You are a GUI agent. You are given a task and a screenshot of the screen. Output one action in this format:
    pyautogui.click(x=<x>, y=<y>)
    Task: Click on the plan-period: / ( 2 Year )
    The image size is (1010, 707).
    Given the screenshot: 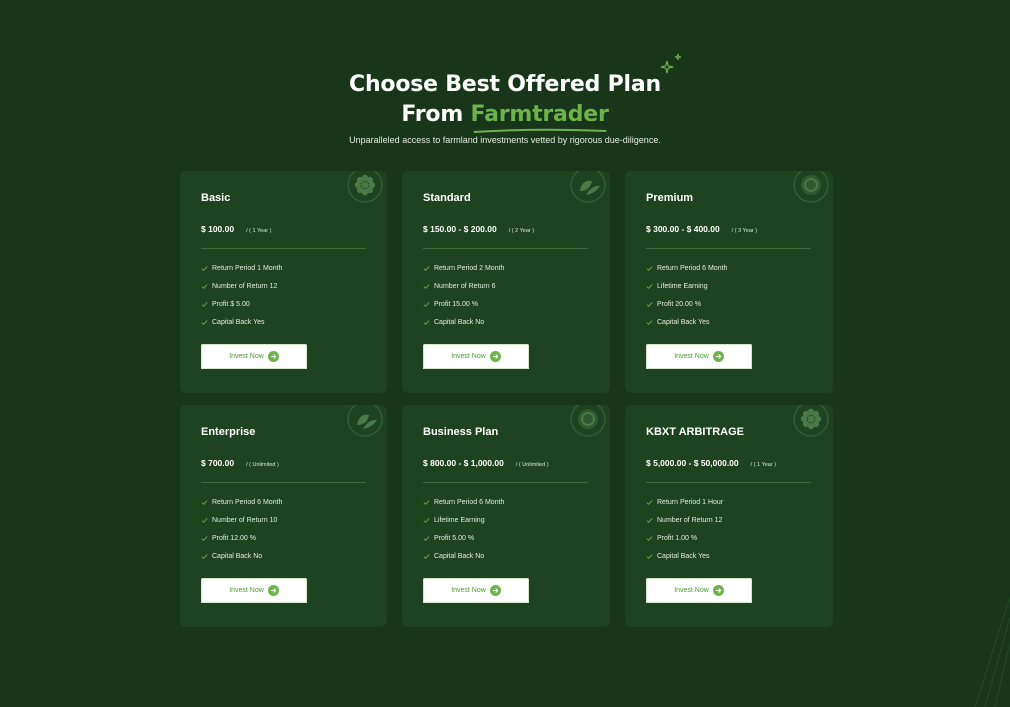 What is the action you would take?
    pyautogui.click(x=521, y=231)
    